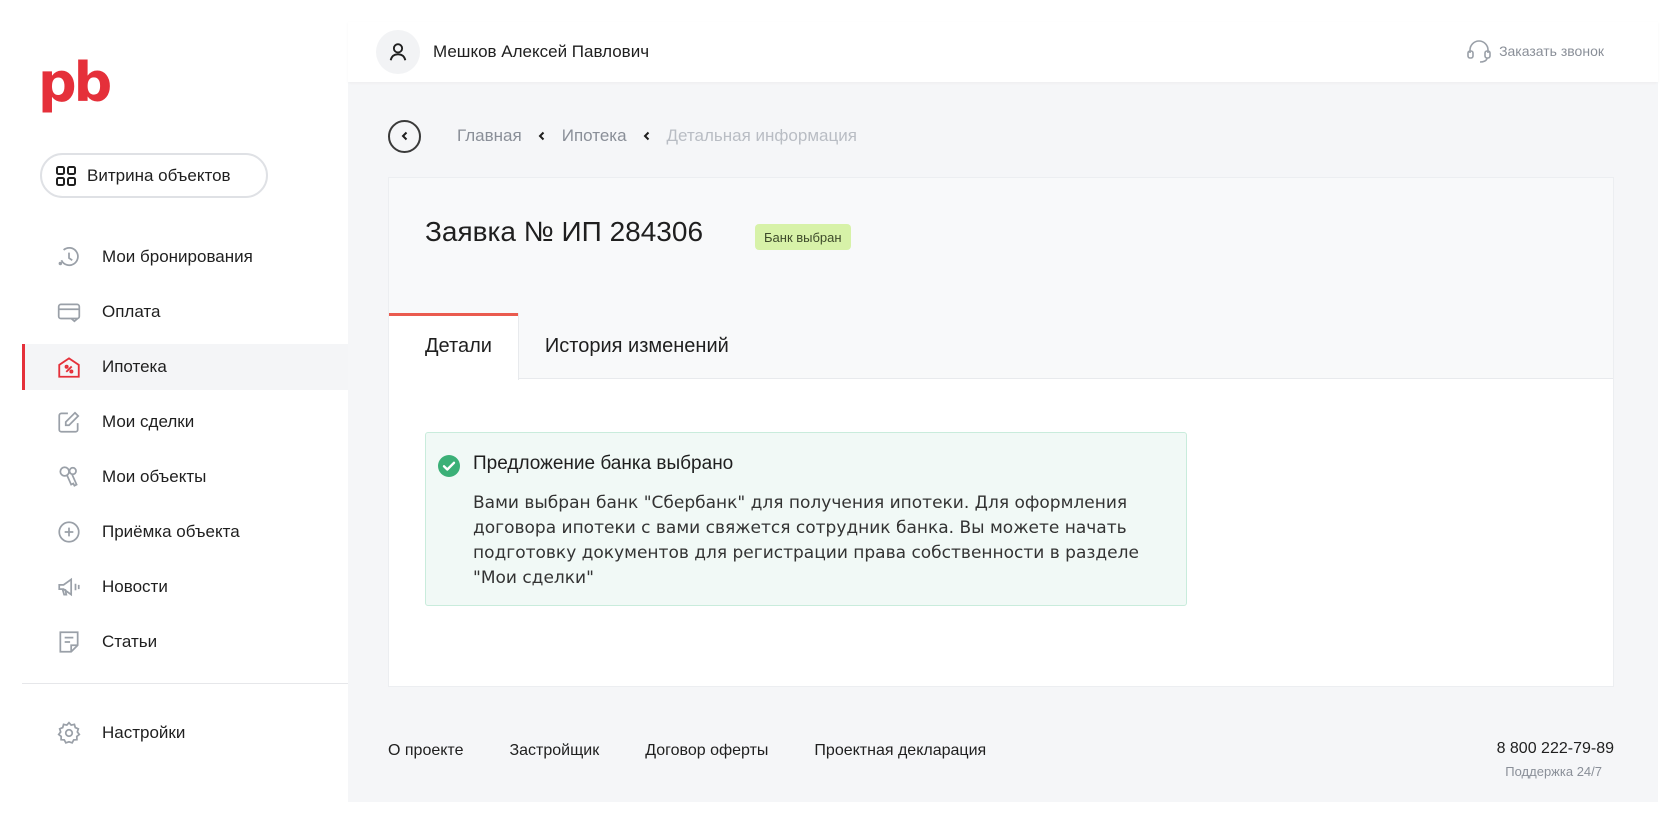  Describe the element at coordinates (69, 587) in the screenshot. I see `megaphone-icon` at that location.